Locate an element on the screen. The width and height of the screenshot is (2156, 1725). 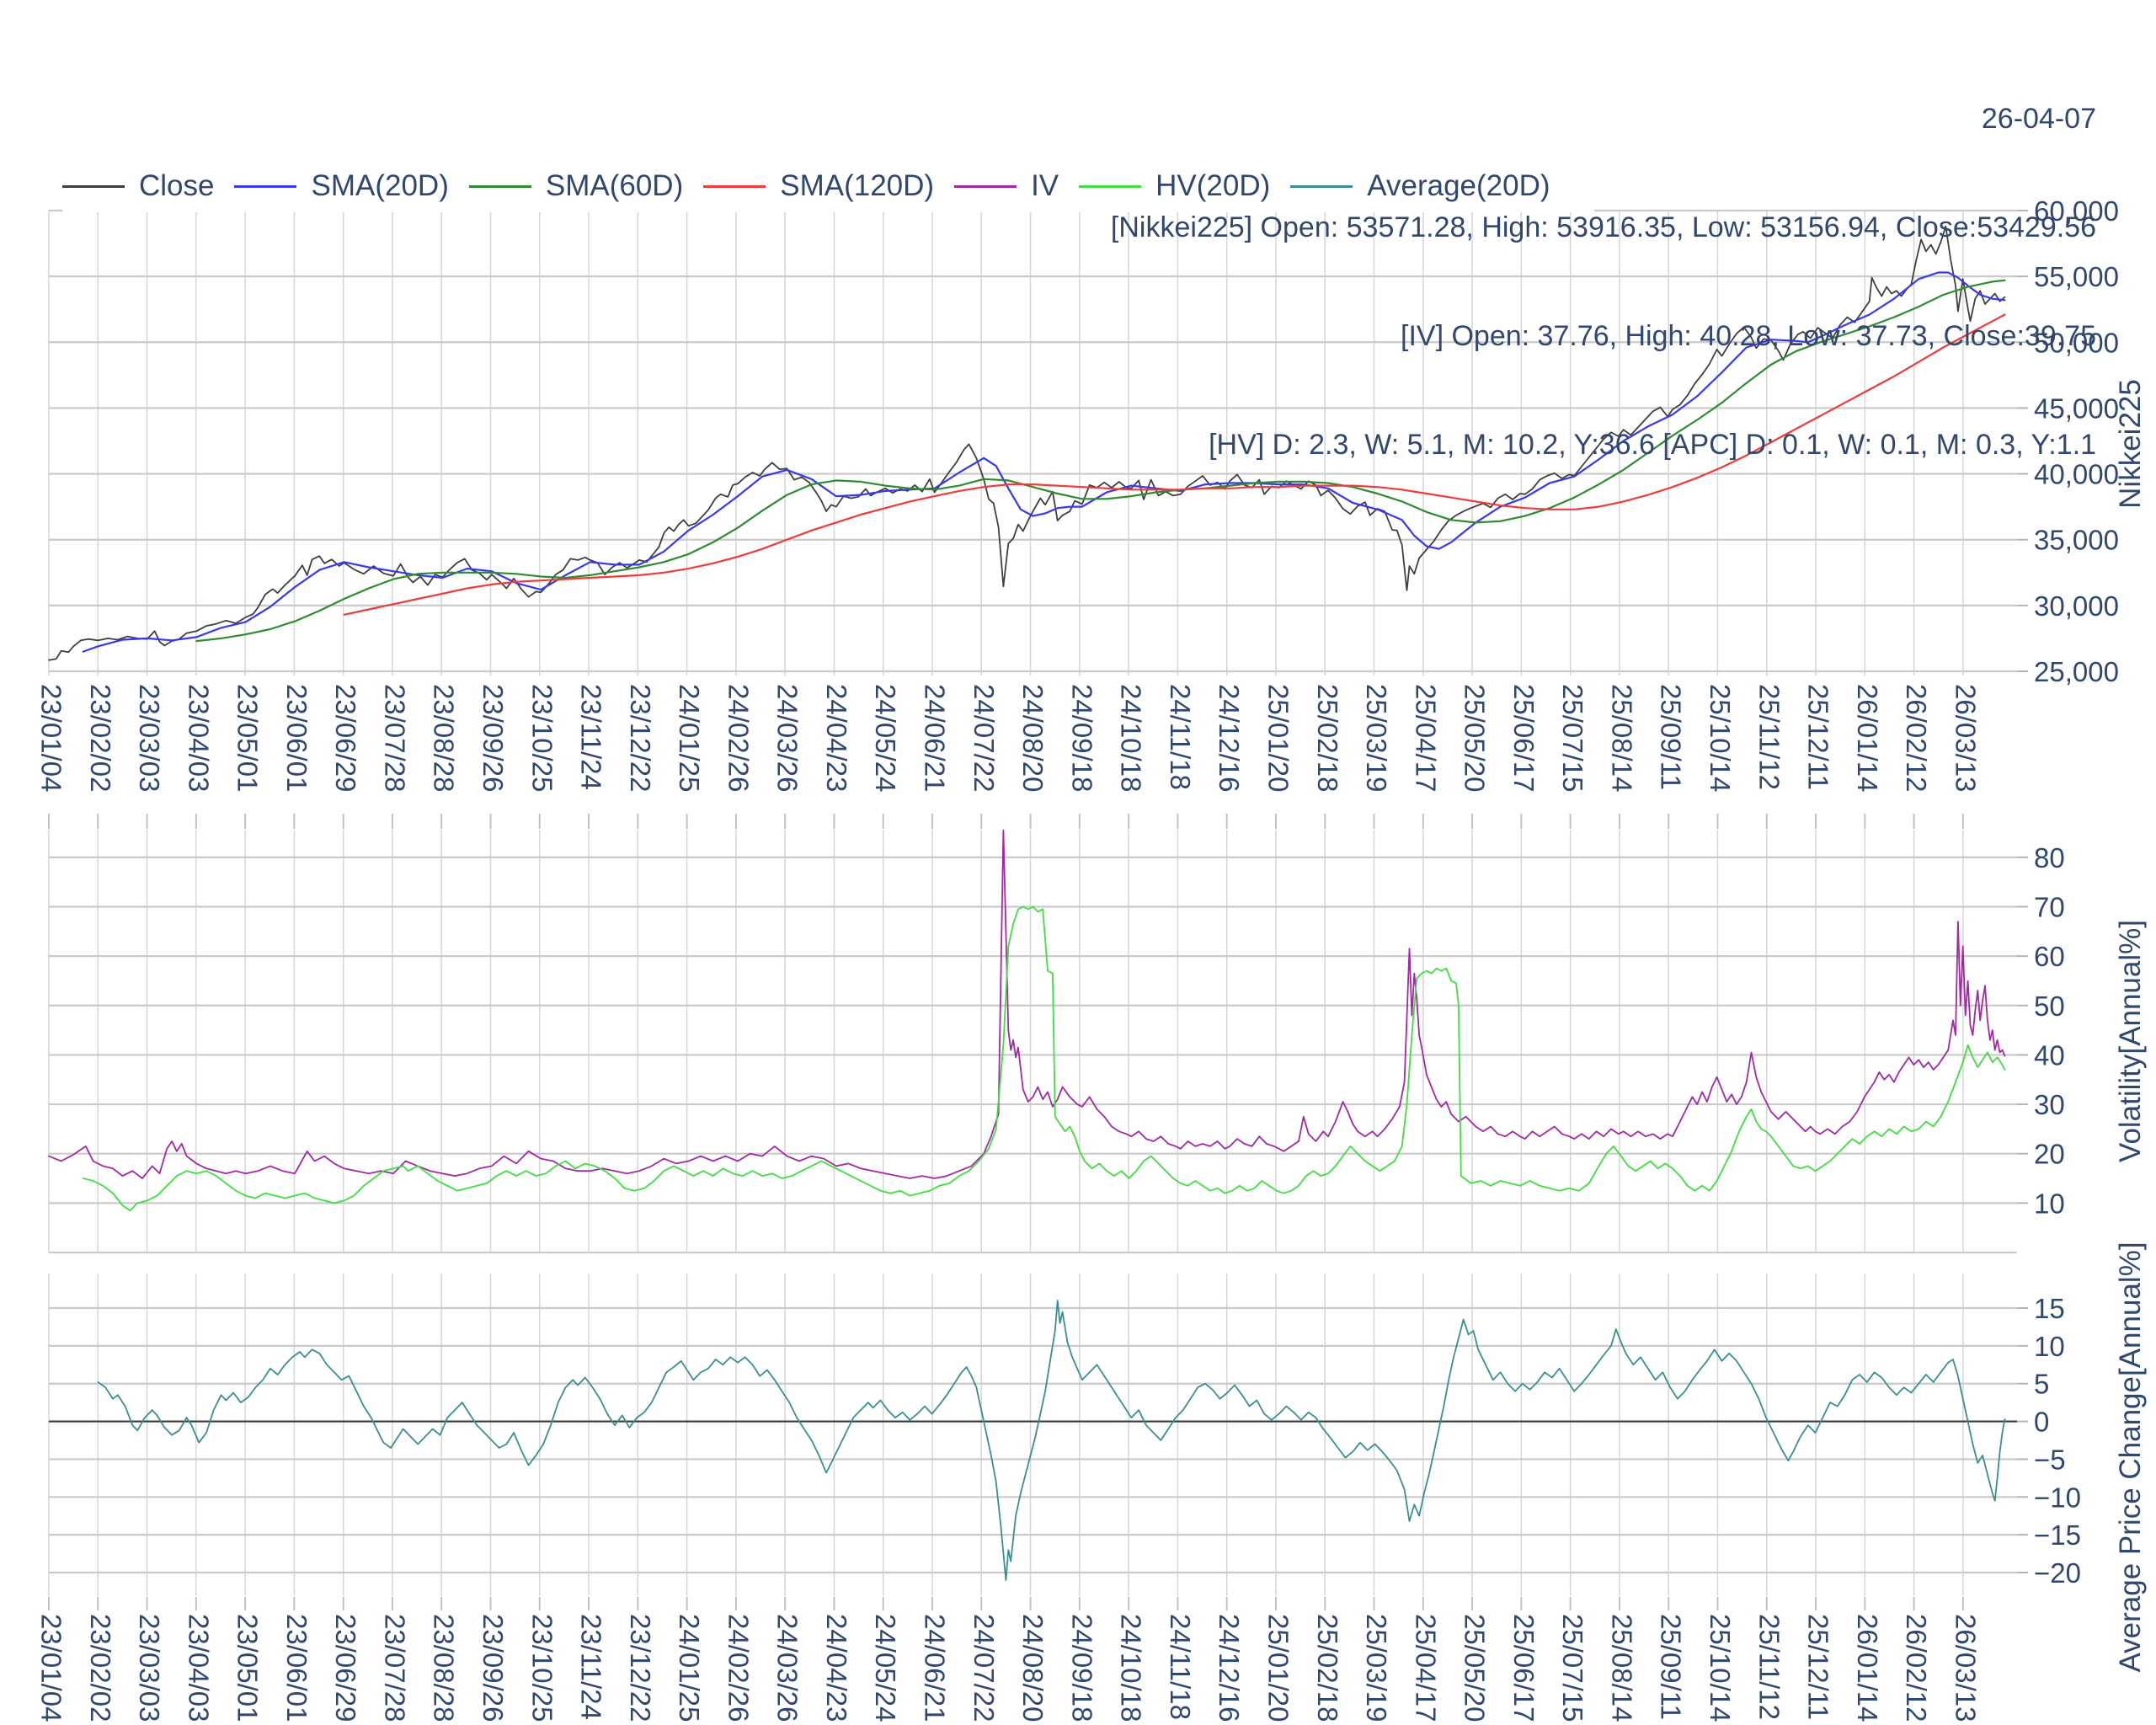
legend-label: IV is located at coordinates (1045, 185).